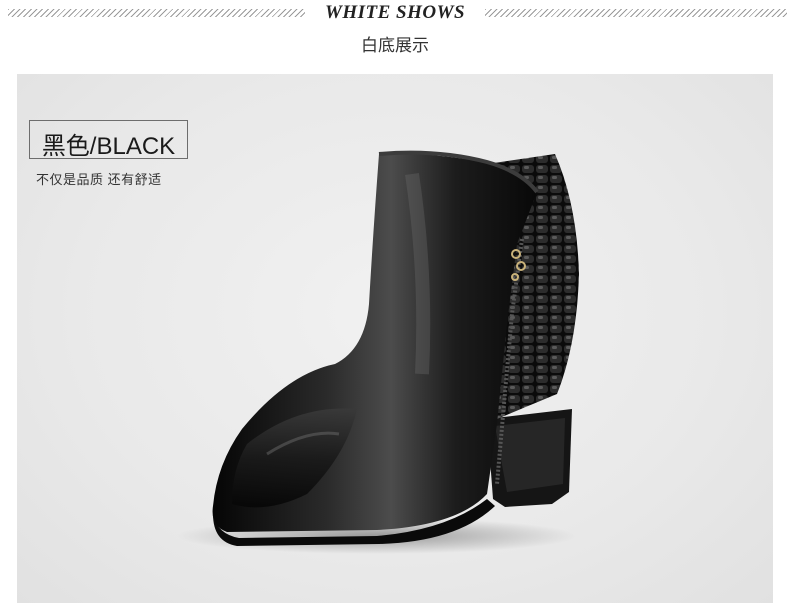 The width and height of the screenshot is (790, 603). I want to click on section-header: WHITE SHOWS 白底展示, so click(395, 36).